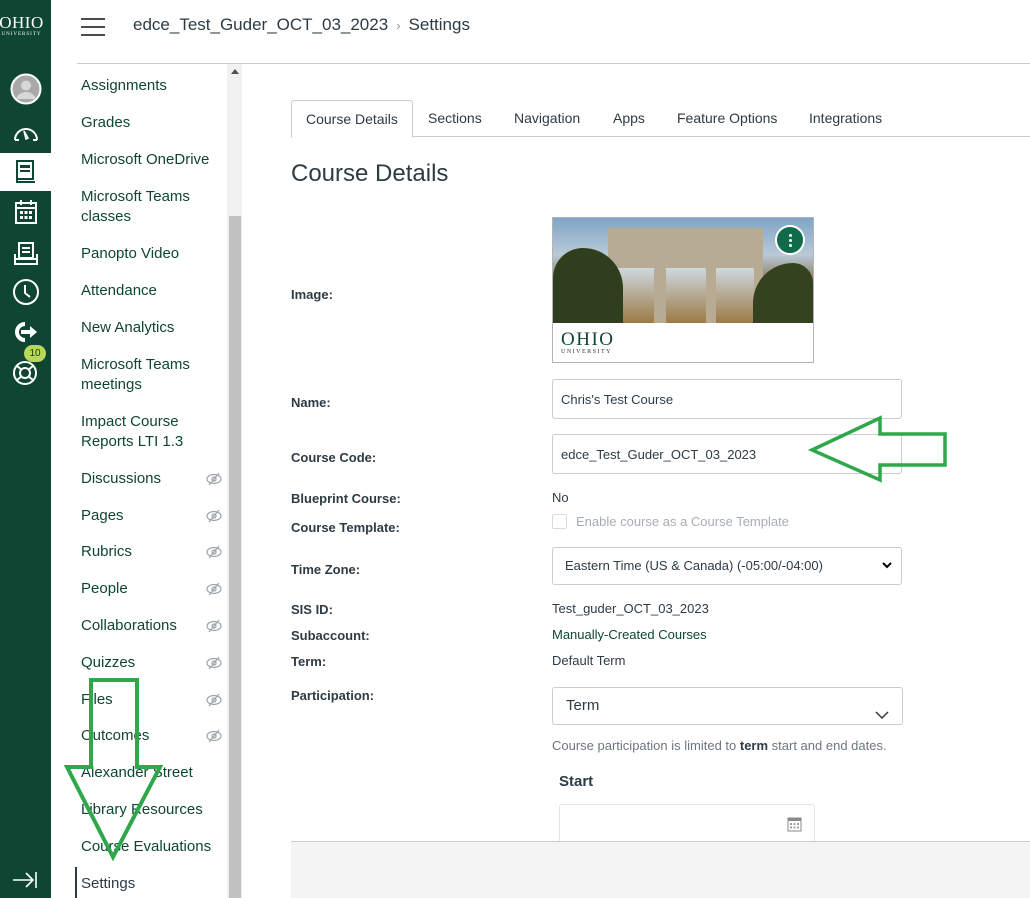  I want to click on course-nav-item-outcomes: Outcomes, so click(154, 736).